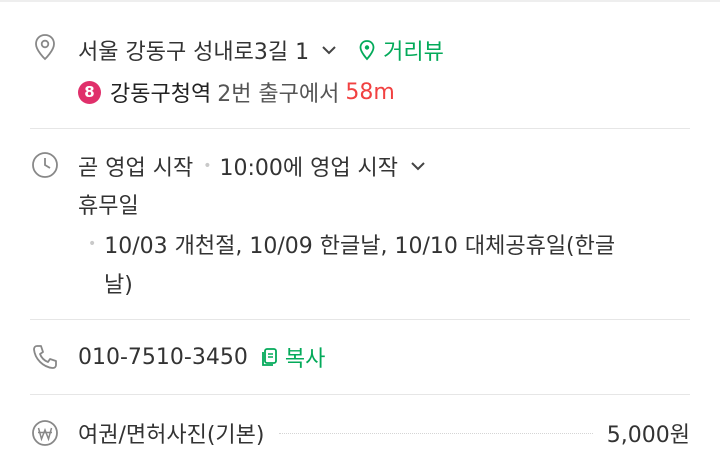 This screenshot has height=457, width=720. I want to click on phone-number: 010-7510-3450, so click(163, 357).